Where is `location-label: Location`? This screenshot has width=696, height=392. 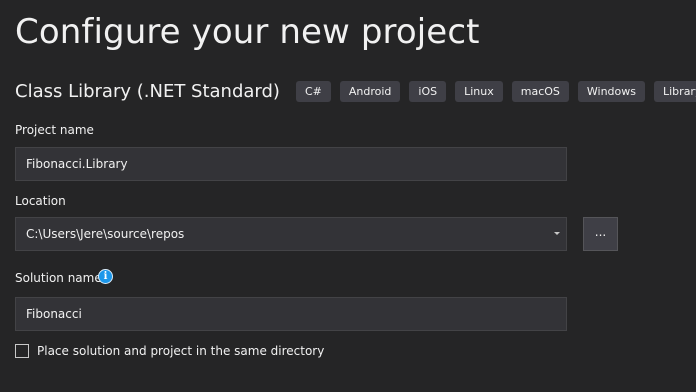 location-label: Location is located at coordinates (40, 201).